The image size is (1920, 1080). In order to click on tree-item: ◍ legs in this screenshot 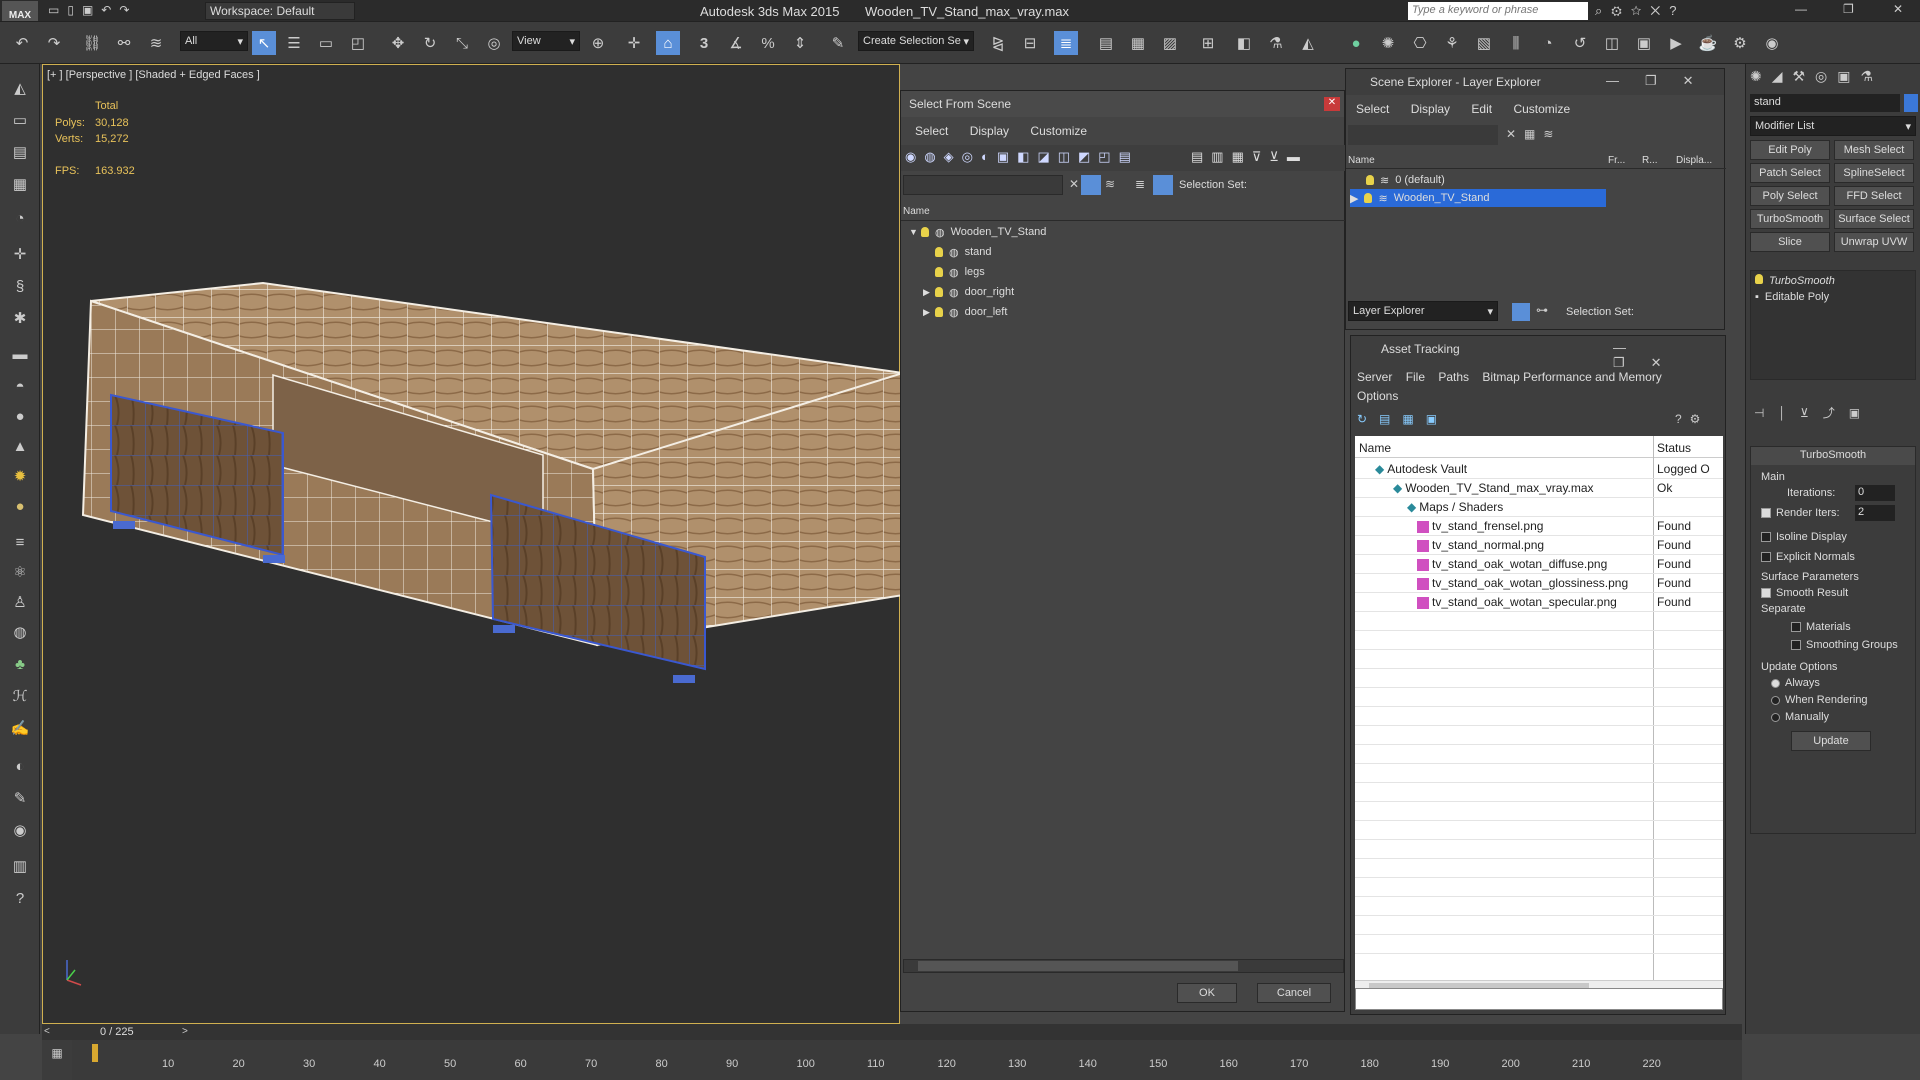, I will do `click(954, 272)`.